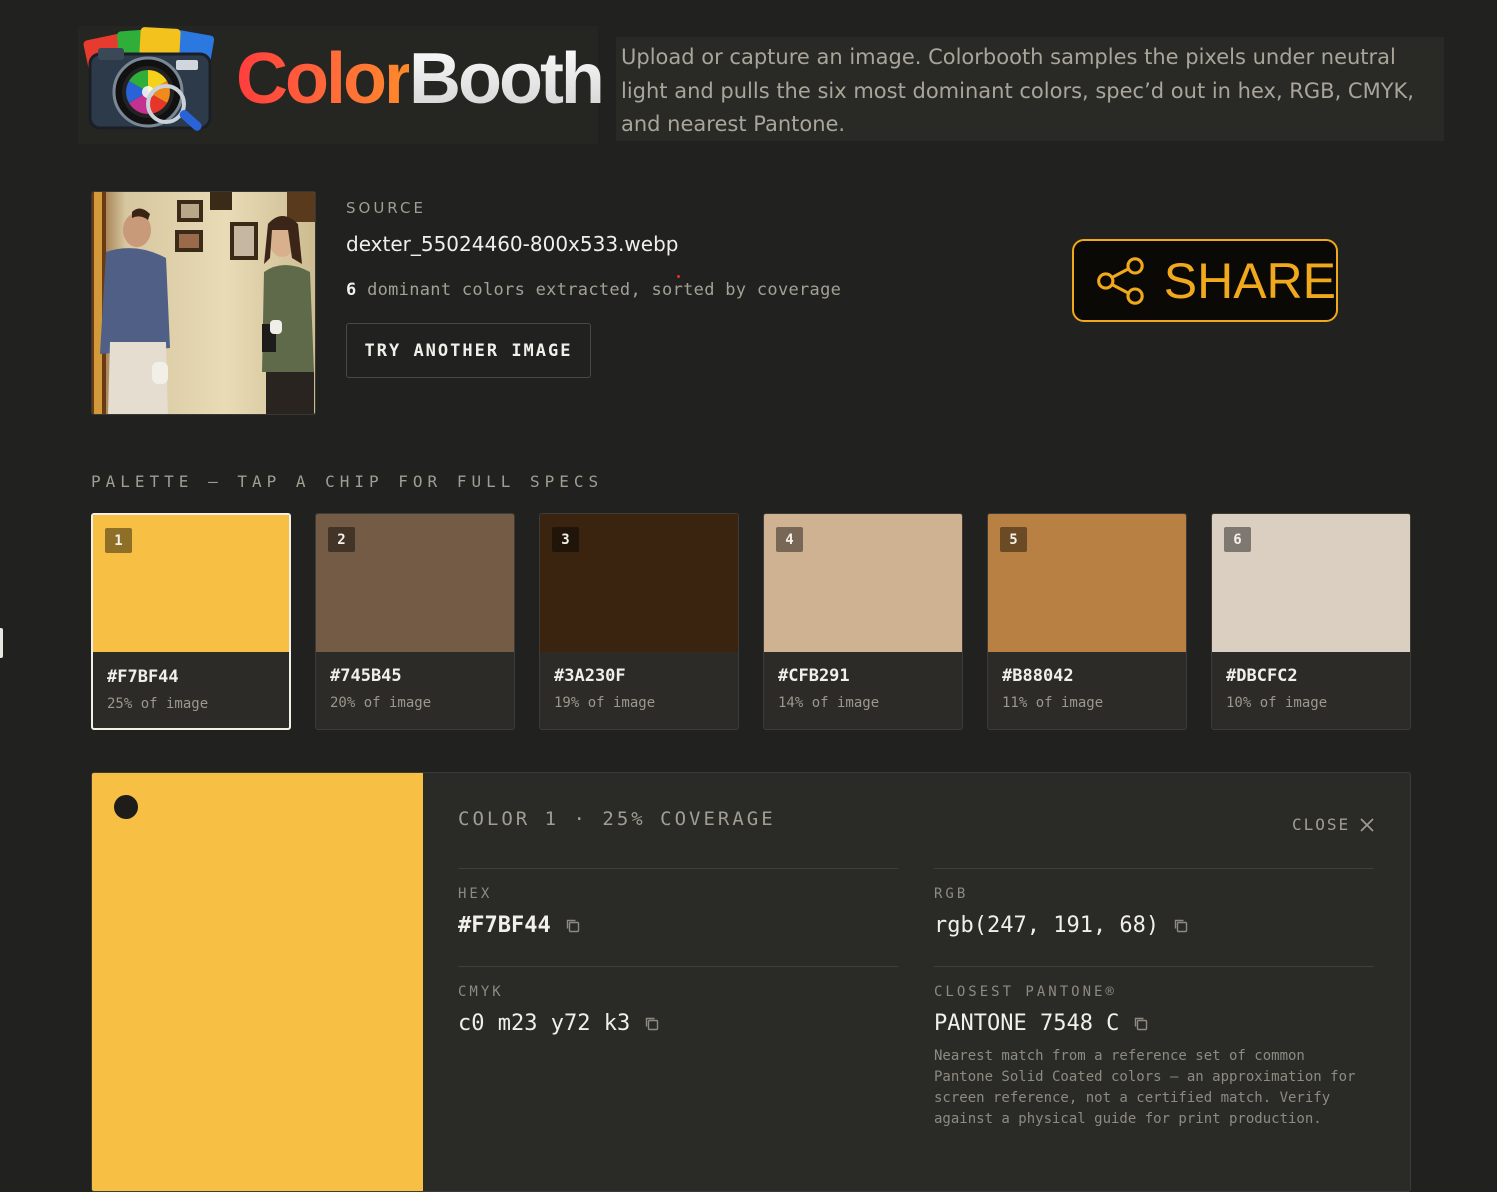  What do you see at coordinates (590, 676) in the screenshot?
I see `chip-hex: #3A230F` at bounding box center [590, 676].